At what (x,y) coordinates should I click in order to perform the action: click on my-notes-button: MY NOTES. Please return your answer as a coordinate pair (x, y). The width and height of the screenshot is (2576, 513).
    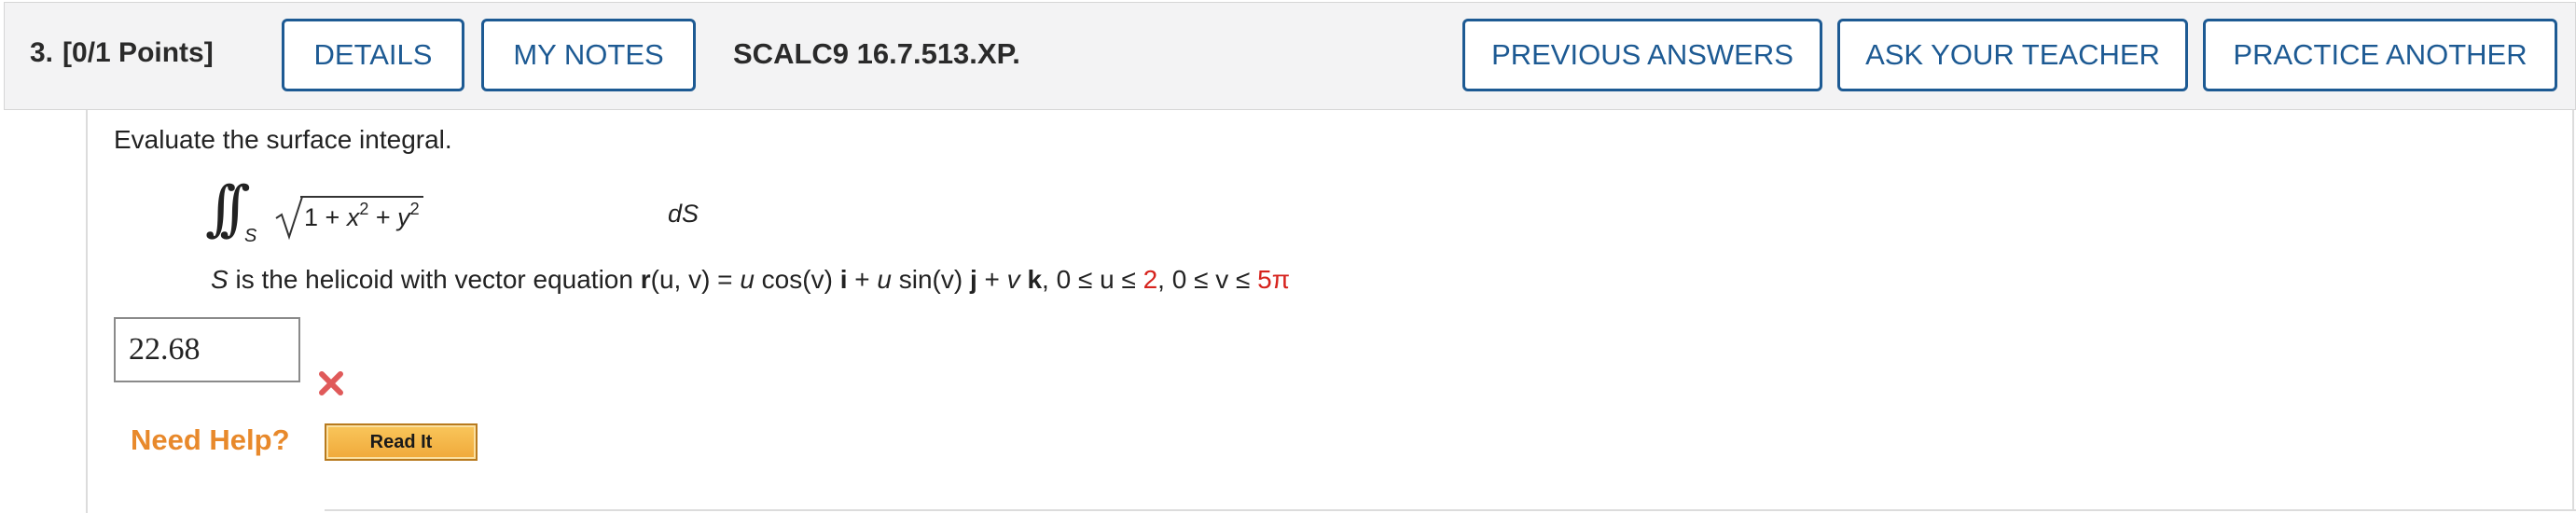
    Looking at the image, I should click on (588, 55).